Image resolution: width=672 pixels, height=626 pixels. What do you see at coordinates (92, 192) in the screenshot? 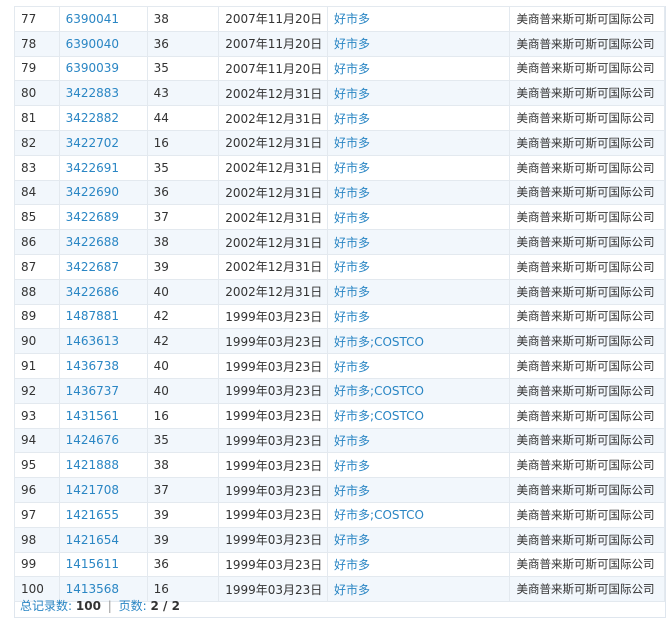
I see `registration-number-link: 3422690` at bounding box center [92, 192].